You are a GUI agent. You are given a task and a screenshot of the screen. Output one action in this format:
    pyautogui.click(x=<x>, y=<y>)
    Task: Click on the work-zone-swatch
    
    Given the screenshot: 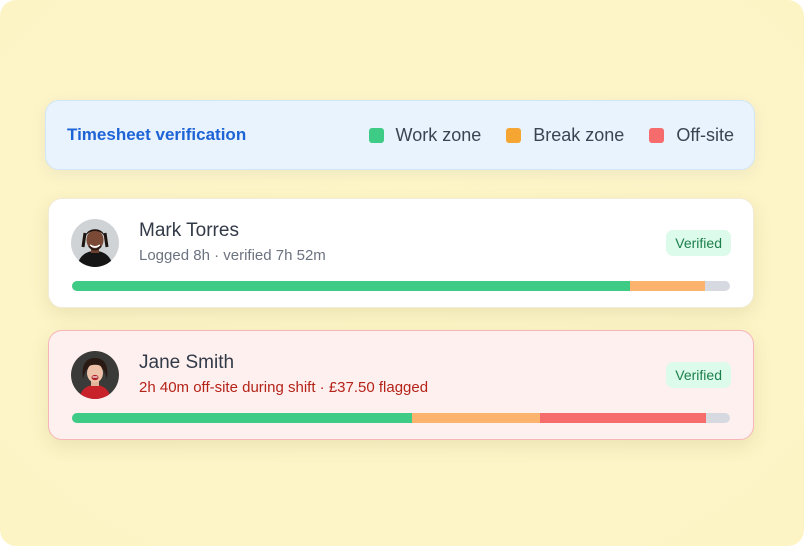 What is the action you would take?
    pyautogui.click(x=376, y=135)
    